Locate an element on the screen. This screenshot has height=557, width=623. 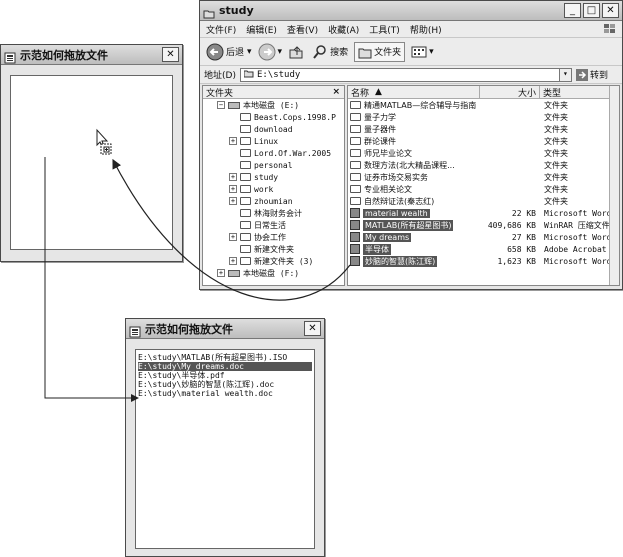
file-row: 证券市场交易实务 文件夹 is located at coordinates (483, 177).